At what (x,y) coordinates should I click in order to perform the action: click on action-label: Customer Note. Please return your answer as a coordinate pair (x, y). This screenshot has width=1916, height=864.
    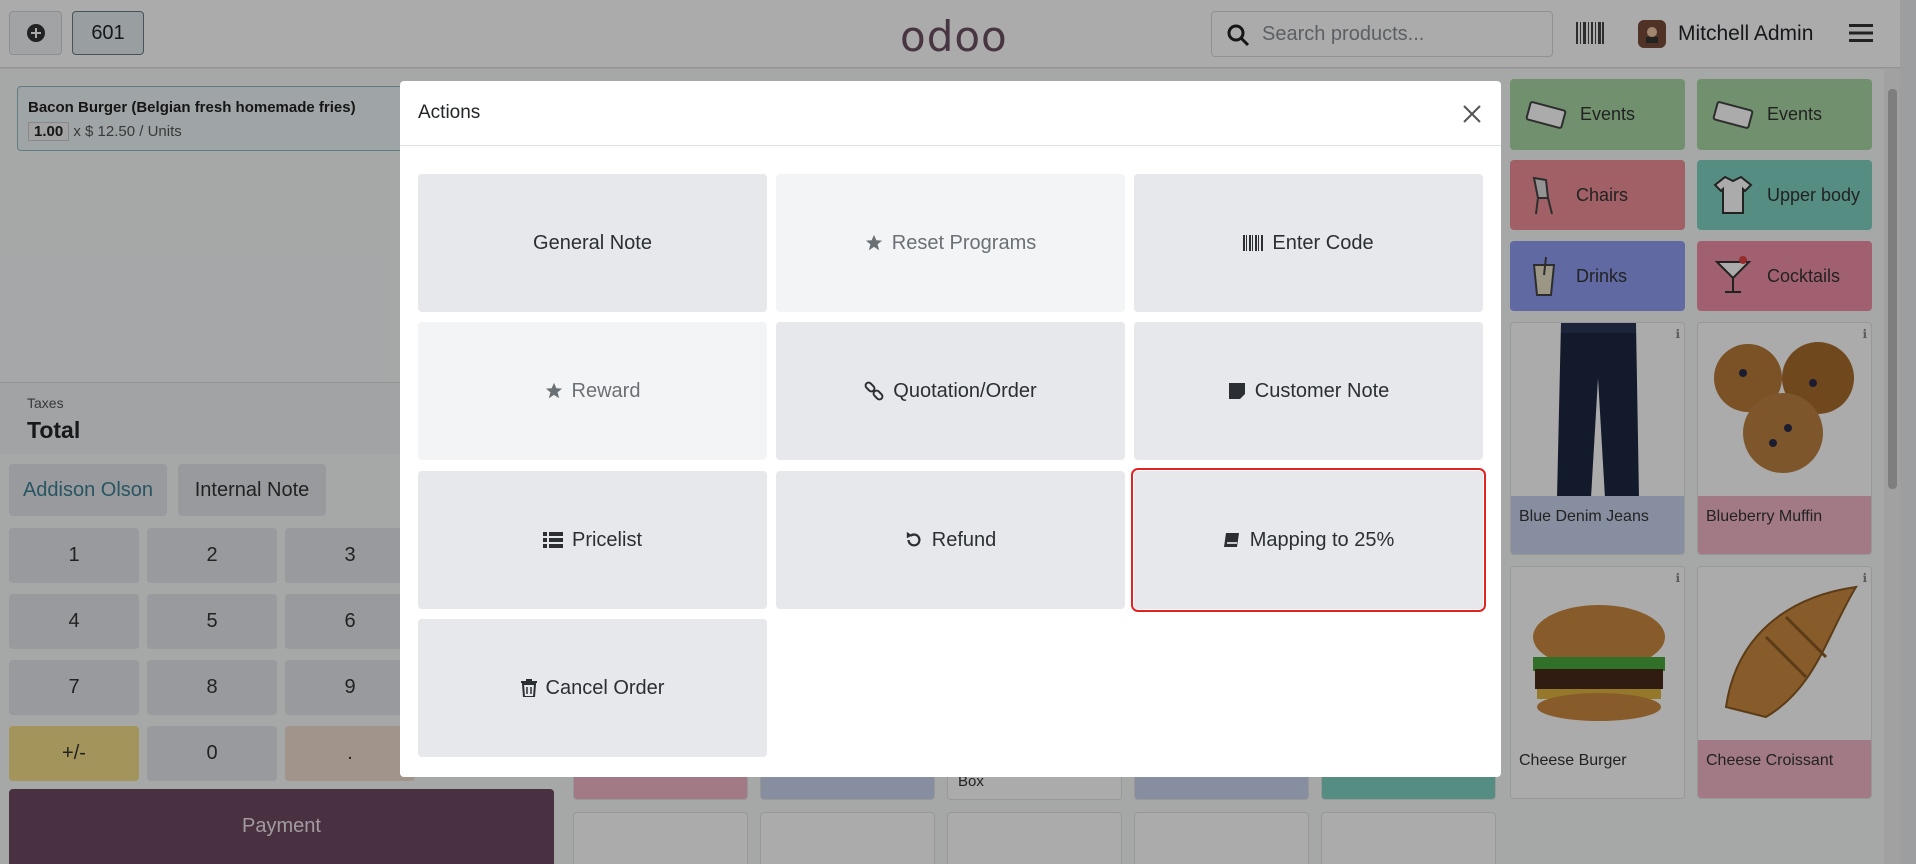
    Looking at the image, I should click on (1322, 390).